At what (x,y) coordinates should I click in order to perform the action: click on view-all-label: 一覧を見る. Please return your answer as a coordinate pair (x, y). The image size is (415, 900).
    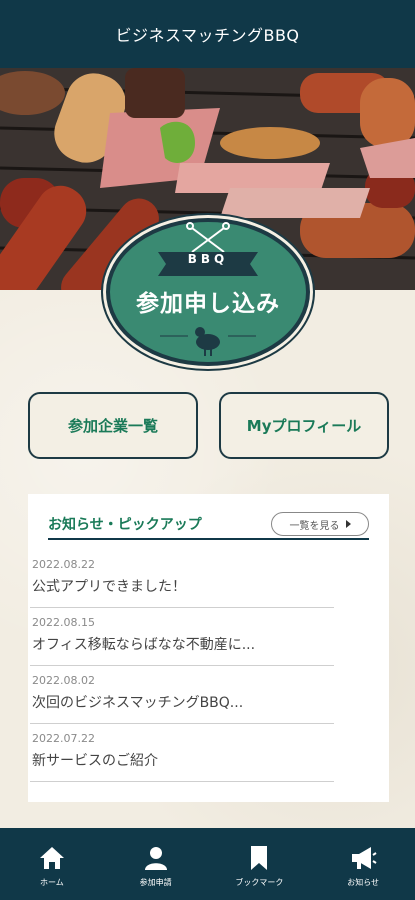
    Looking at the image, I should click on (314, 526).